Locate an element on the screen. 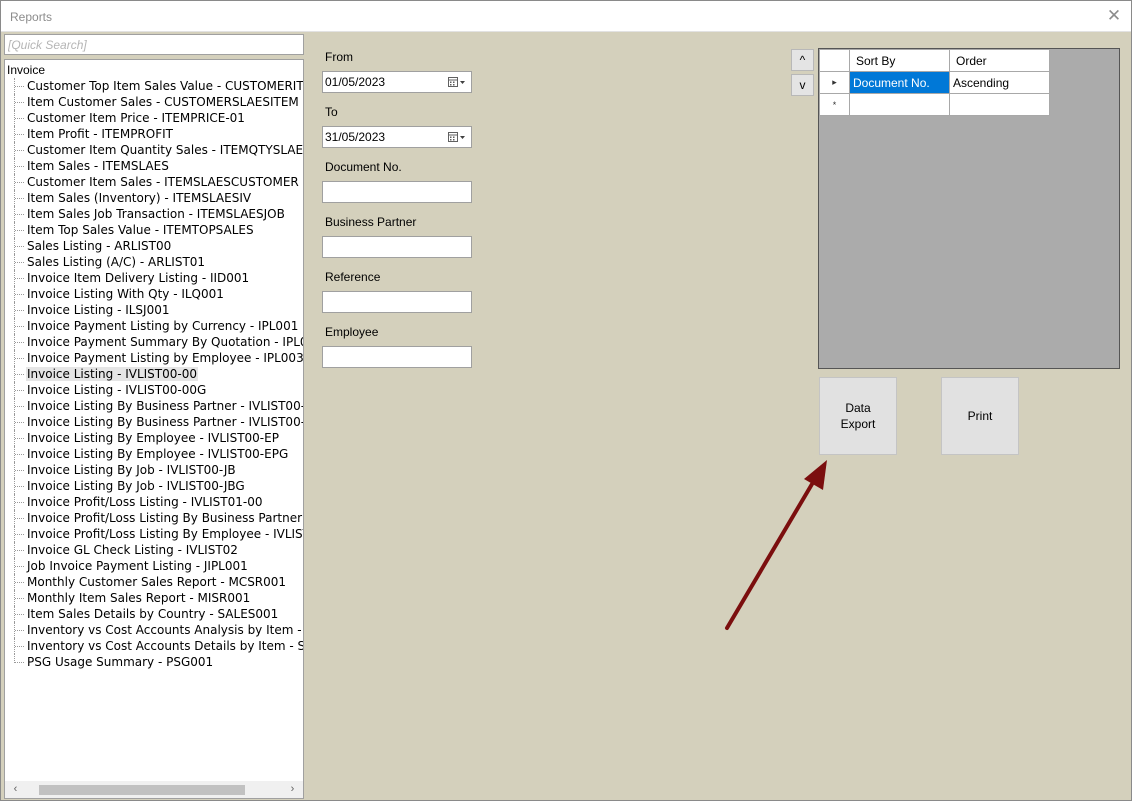 The height and width of the screenshot is (802, 1132). print-button: Print is located at coordinates (980, 416).